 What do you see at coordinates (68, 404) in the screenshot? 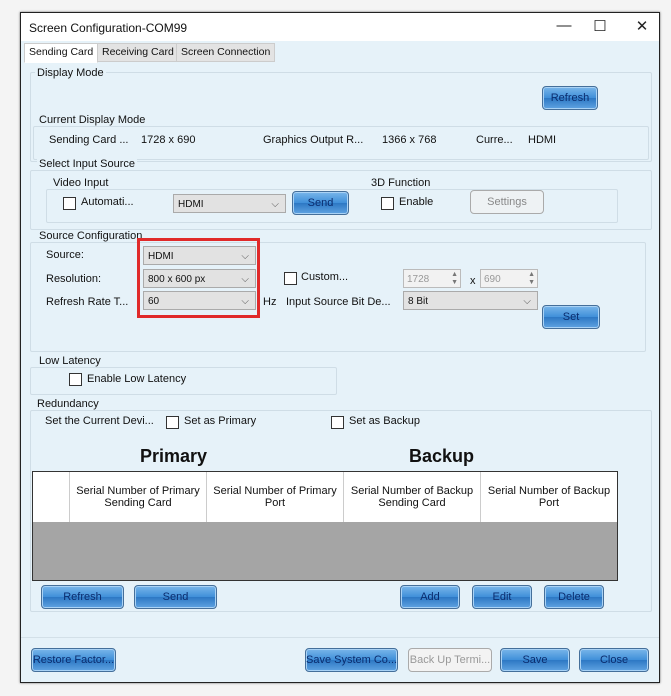
I see `redundancy-label: Redundancy` at bounding box center [68, 404].